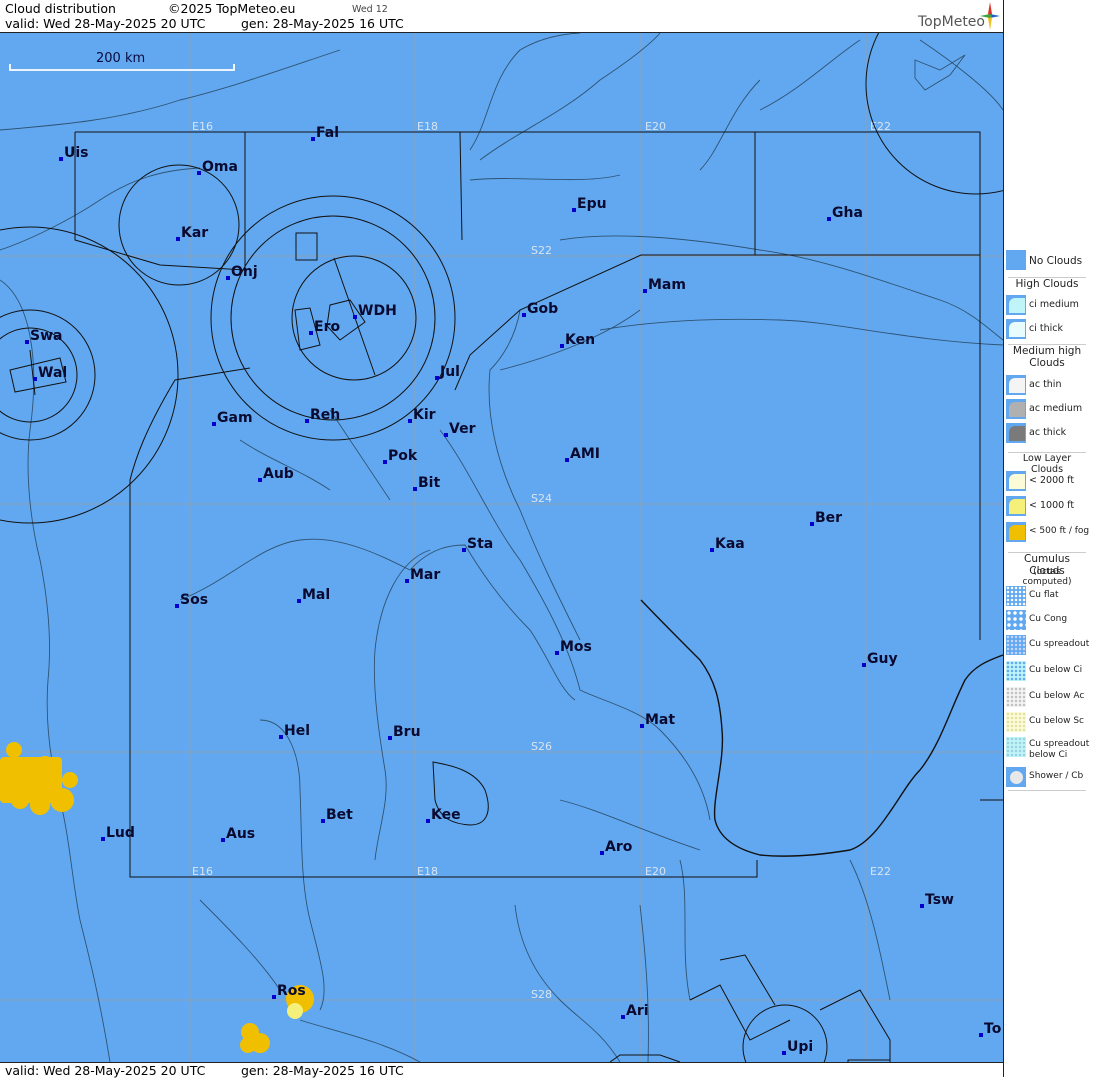  Describe the element at coordinates (202, 126) in the screenshot. I see `grid-label-e16: E16` at that location.